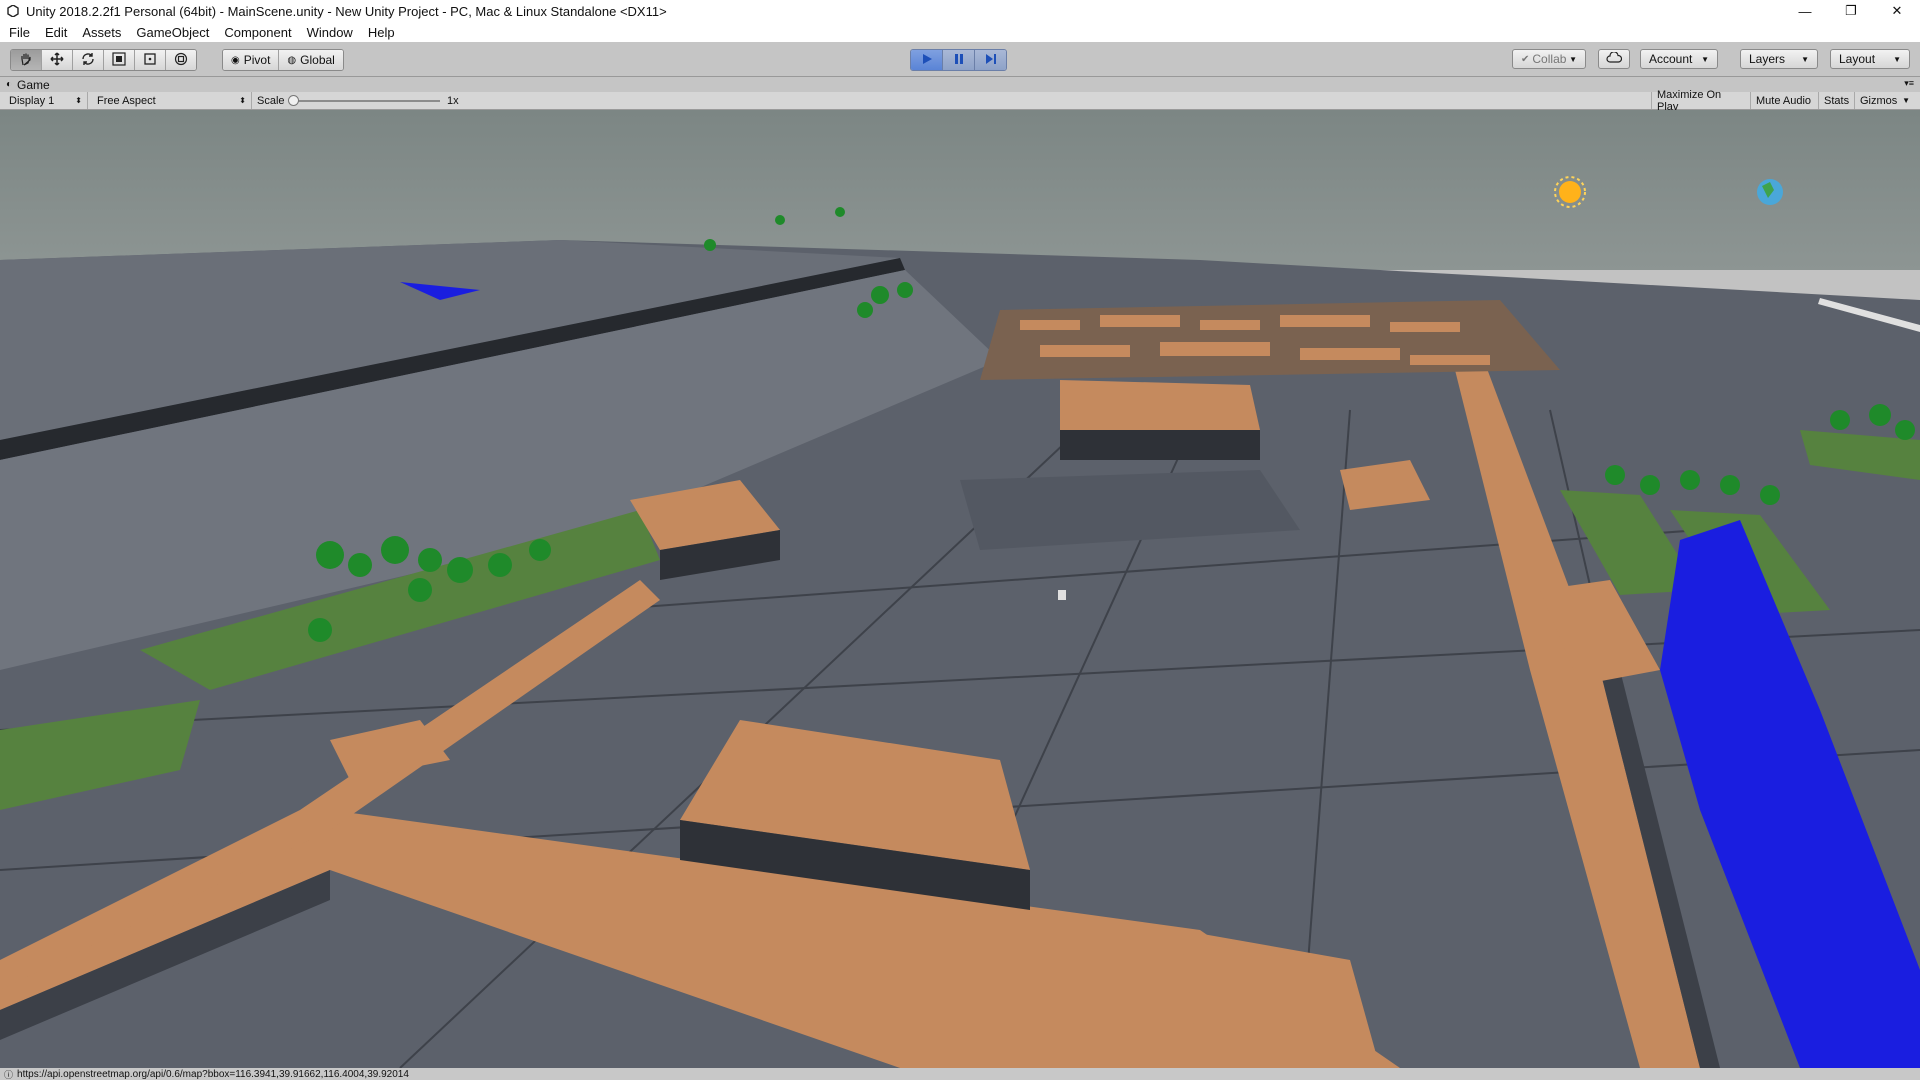 The height and width of the screenshot is (1080, 1920). What do you see at coordinates (960, 84) in the screenshot?
I see `game-tab-bar: ◐ Game ▾≡` at bounding box center [960, 84].